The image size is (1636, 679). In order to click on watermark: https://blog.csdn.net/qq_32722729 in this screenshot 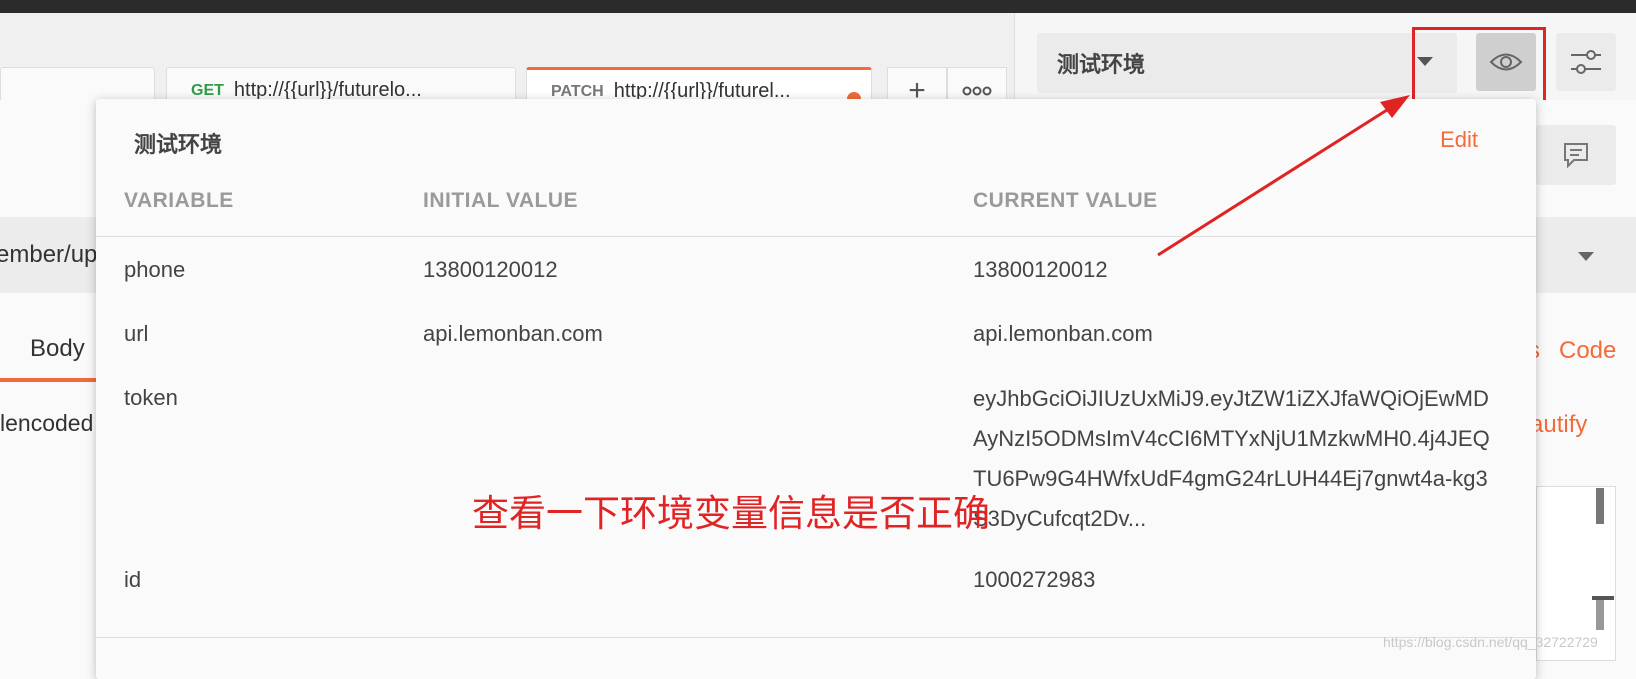, I will do `click(1490, 642)`.